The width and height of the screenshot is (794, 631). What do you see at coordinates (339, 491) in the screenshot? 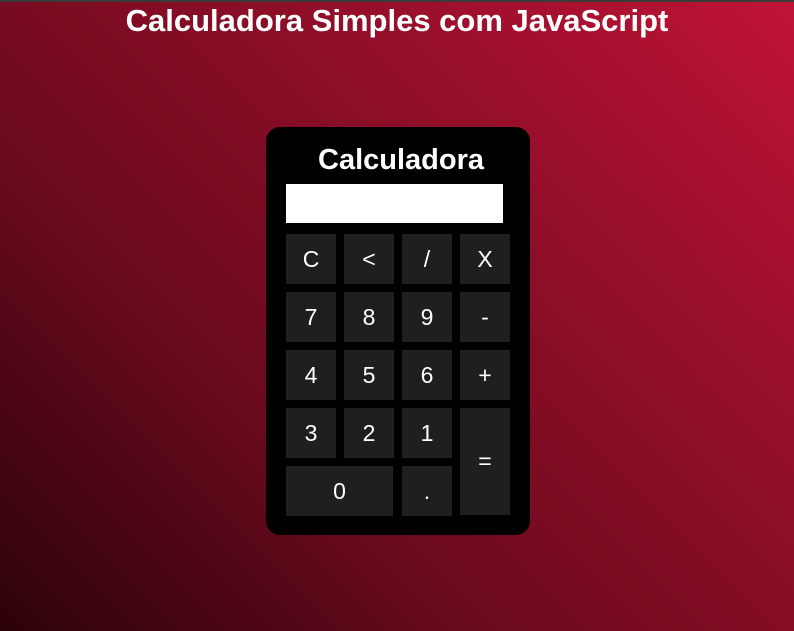
I see `digit-0-button: 0` at bounding box center [339, 491].